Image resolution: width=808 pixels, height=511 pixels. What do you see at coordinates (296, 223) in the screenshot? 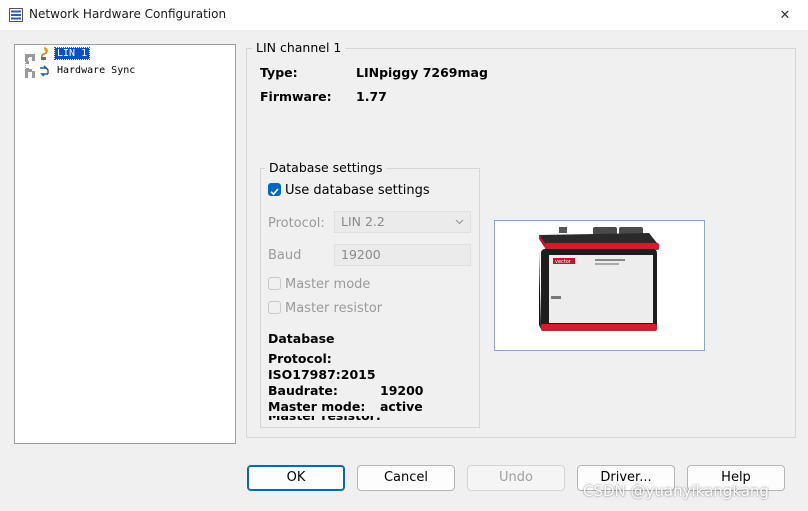
I see `protocol-label: Protocol:` at bounding box center [296, 223].